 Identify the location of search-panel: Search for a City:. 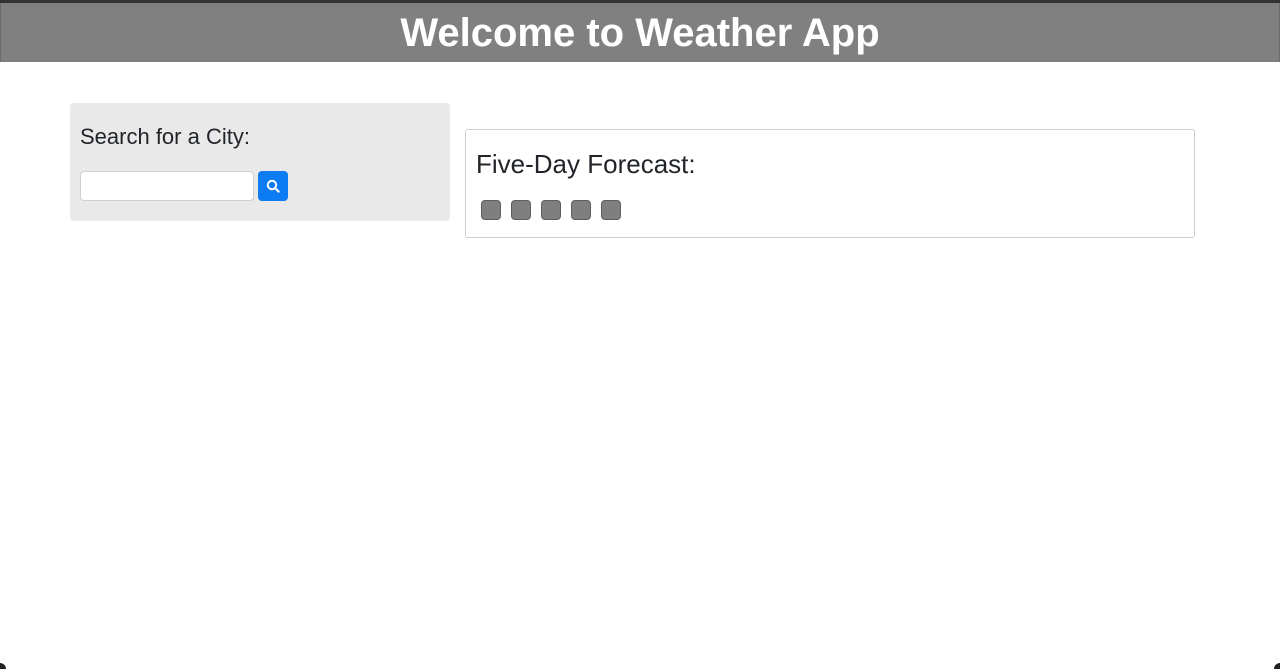
(260, 162).